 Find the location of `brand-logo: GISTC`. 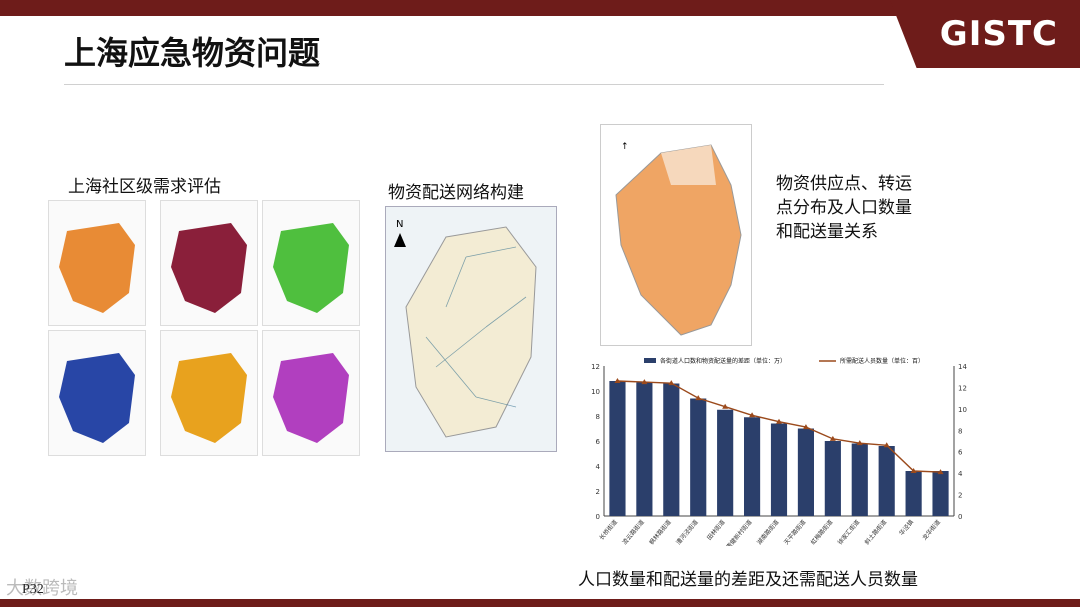

brand-logo: GISTC is located at coordinates (998, 34).